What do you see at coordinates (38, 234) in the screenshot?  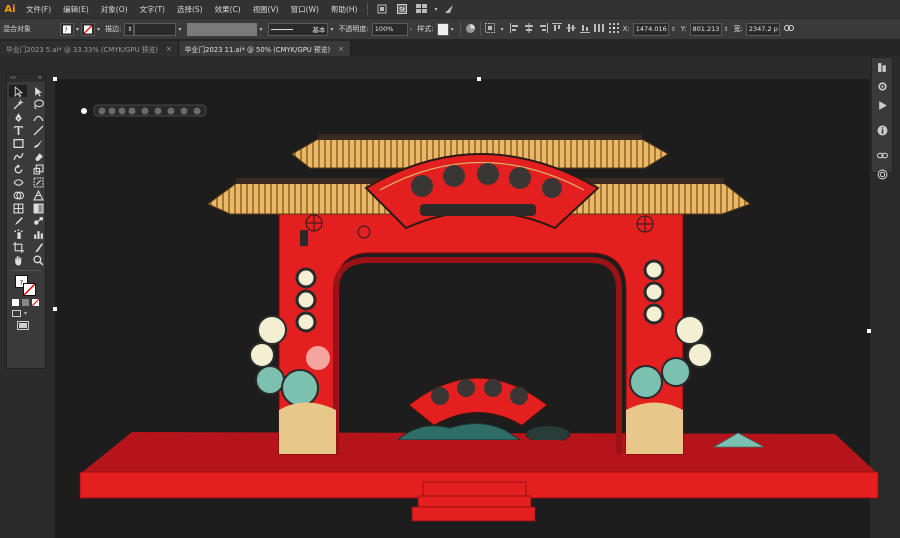 I see `column-graph-tool-icon` at bounding box center [38, 234].